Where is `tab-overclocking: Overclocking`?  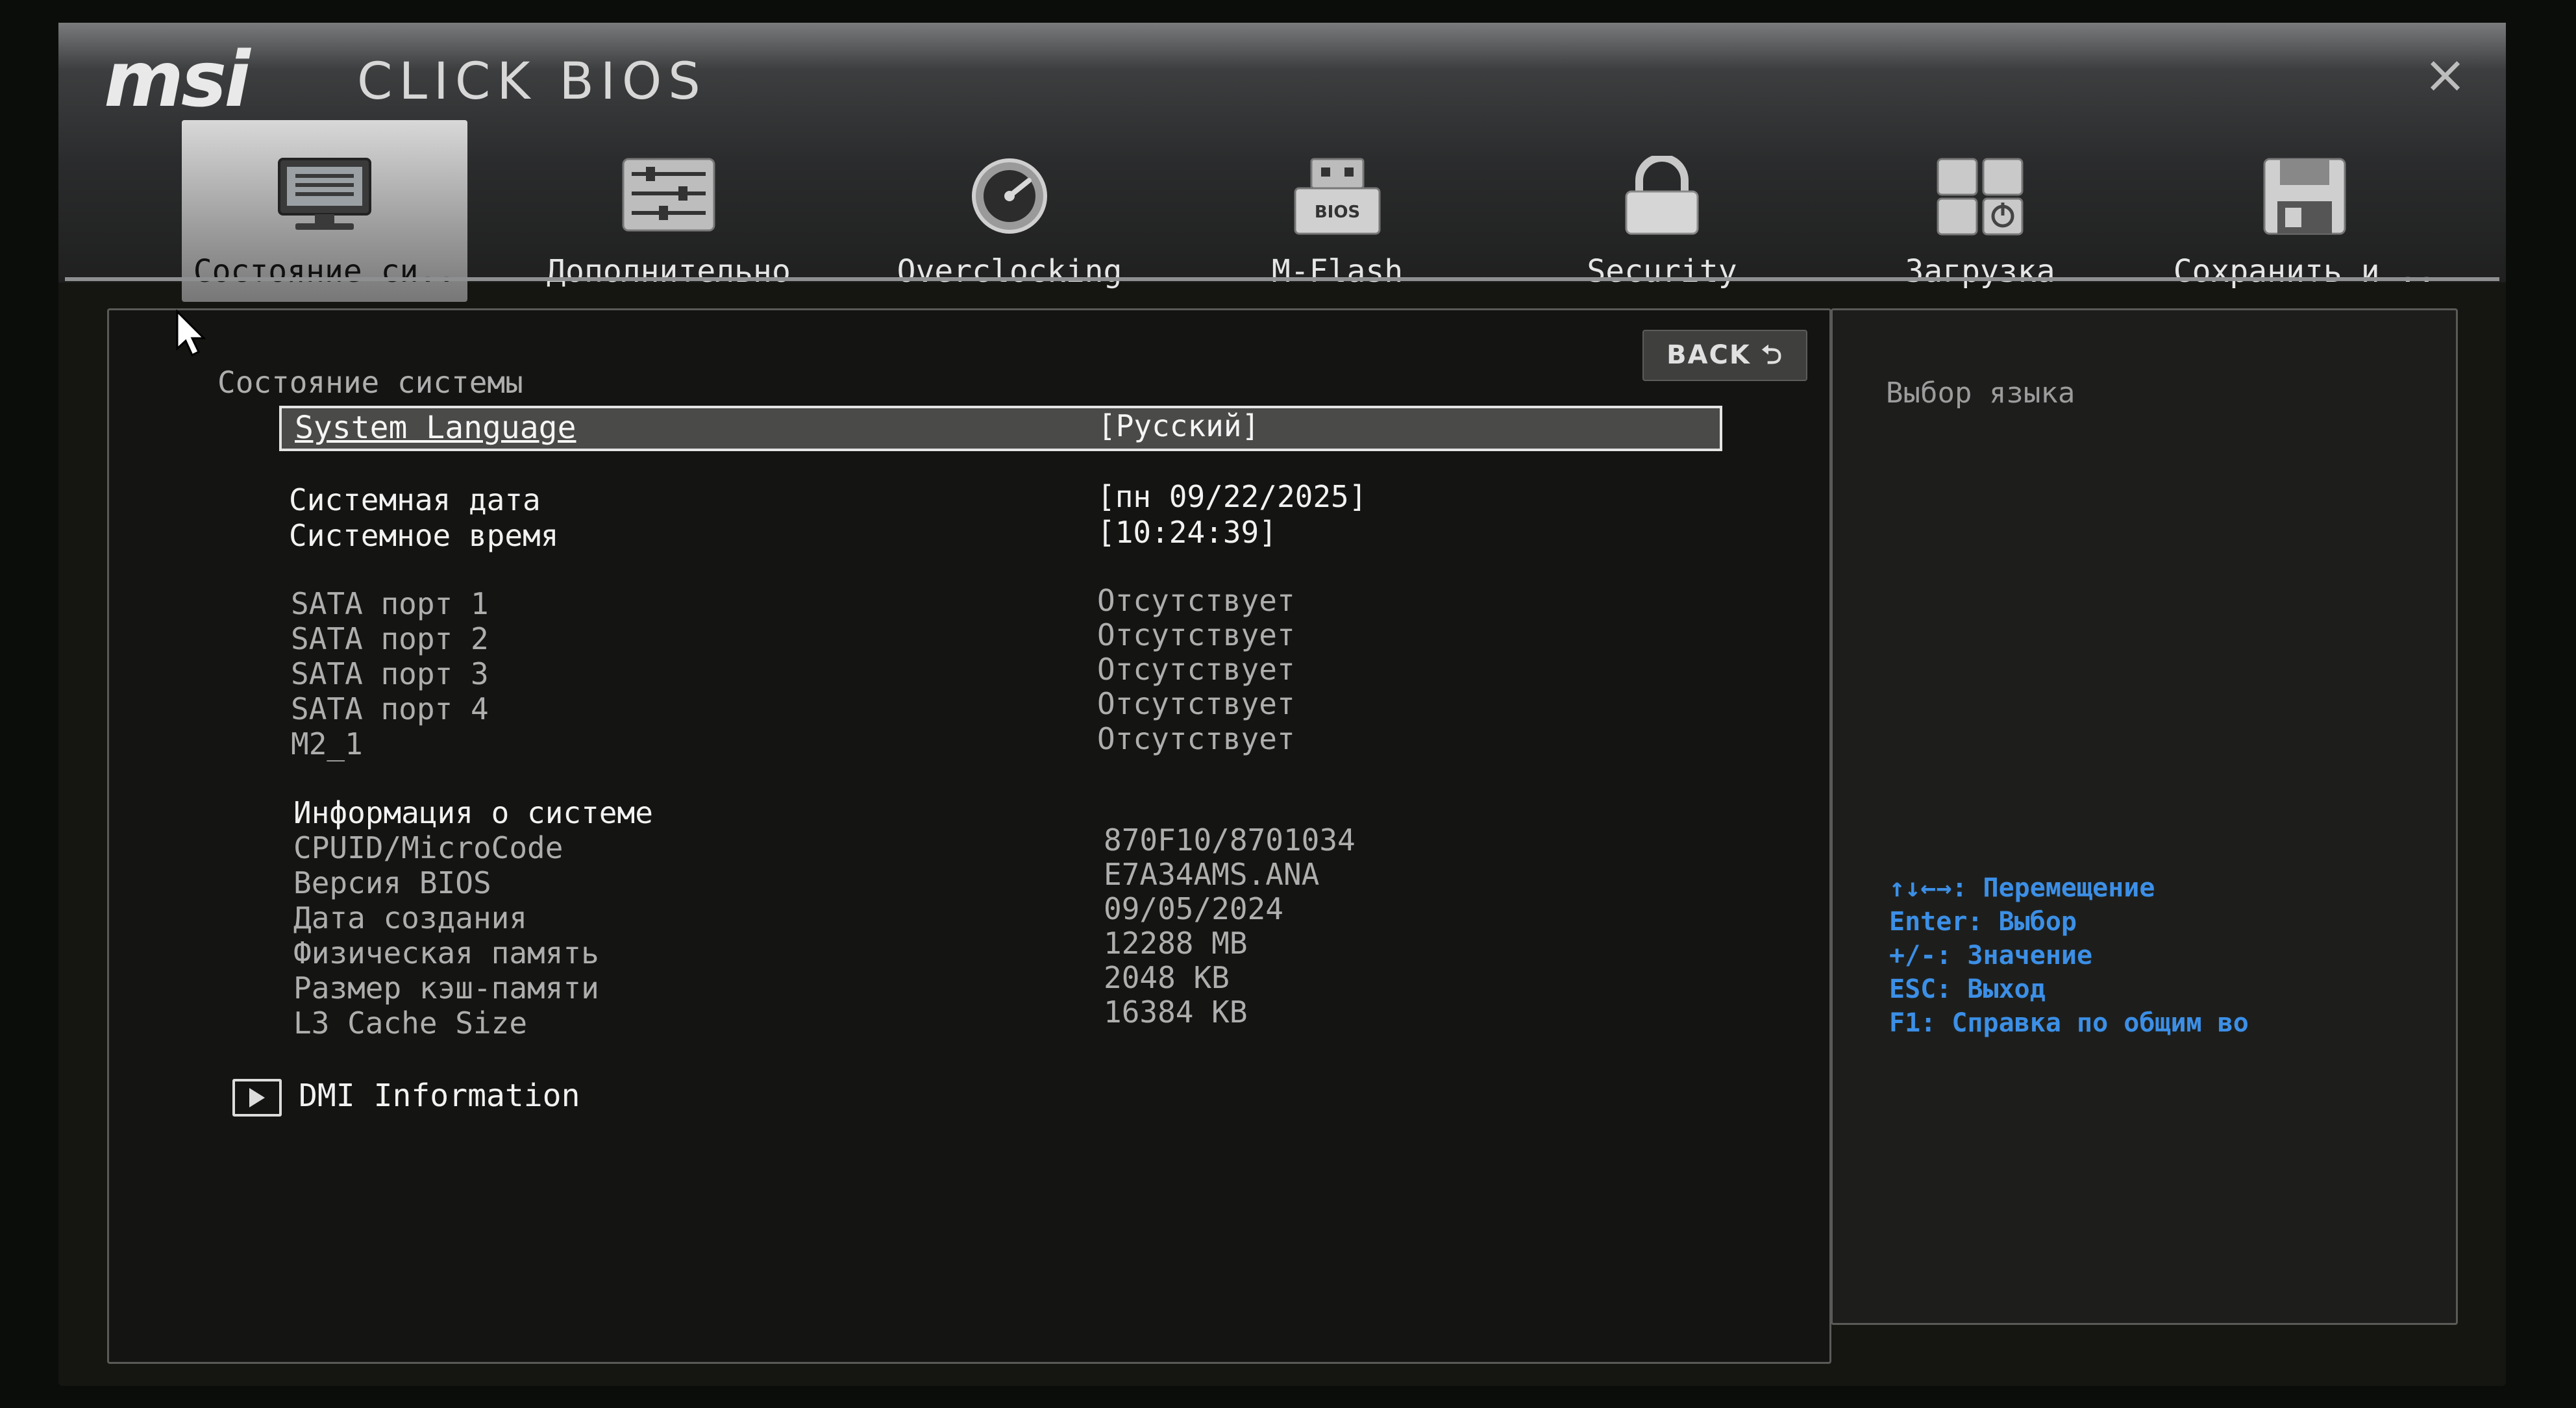
tab-overclocking: Overclocking is located at coordinates (1009, 211).